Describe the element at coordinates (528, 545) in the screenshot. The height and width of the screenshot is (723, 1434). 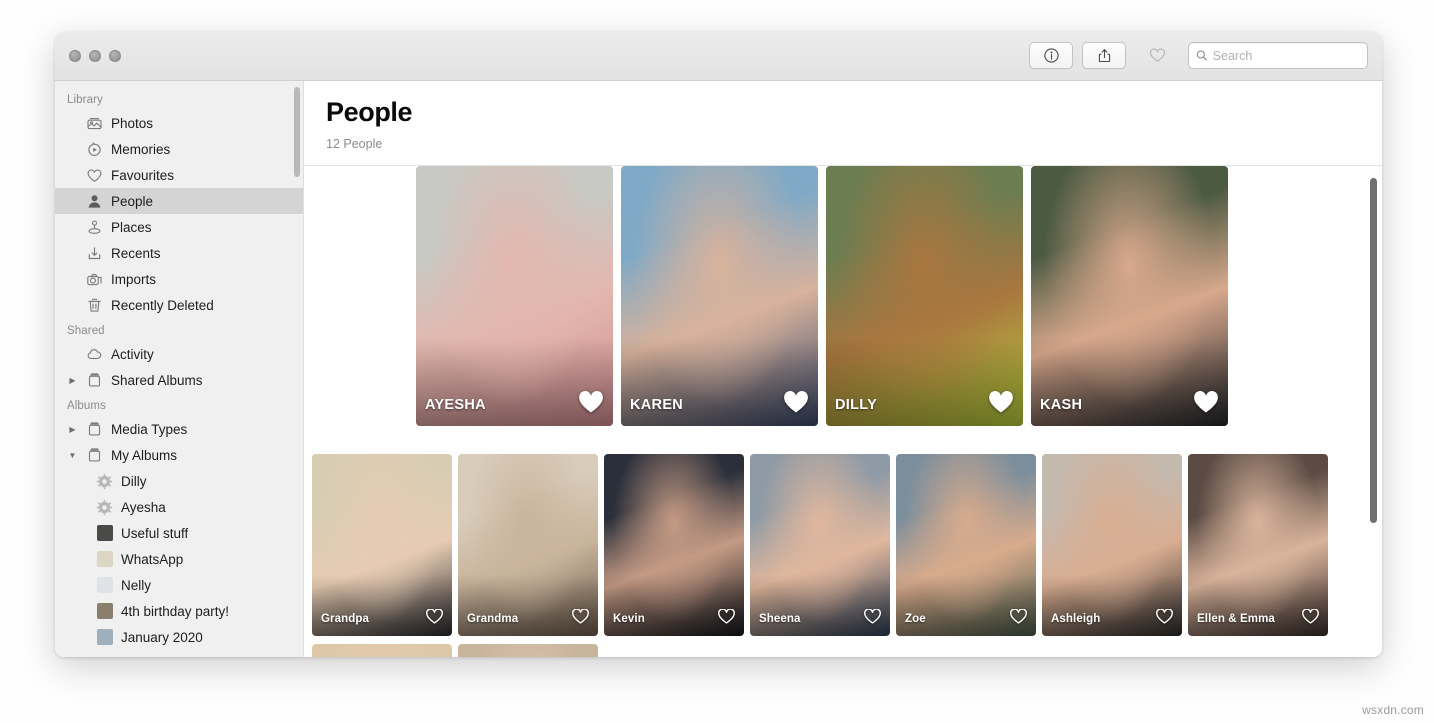
I see `person-tile: Grandma` at that location.